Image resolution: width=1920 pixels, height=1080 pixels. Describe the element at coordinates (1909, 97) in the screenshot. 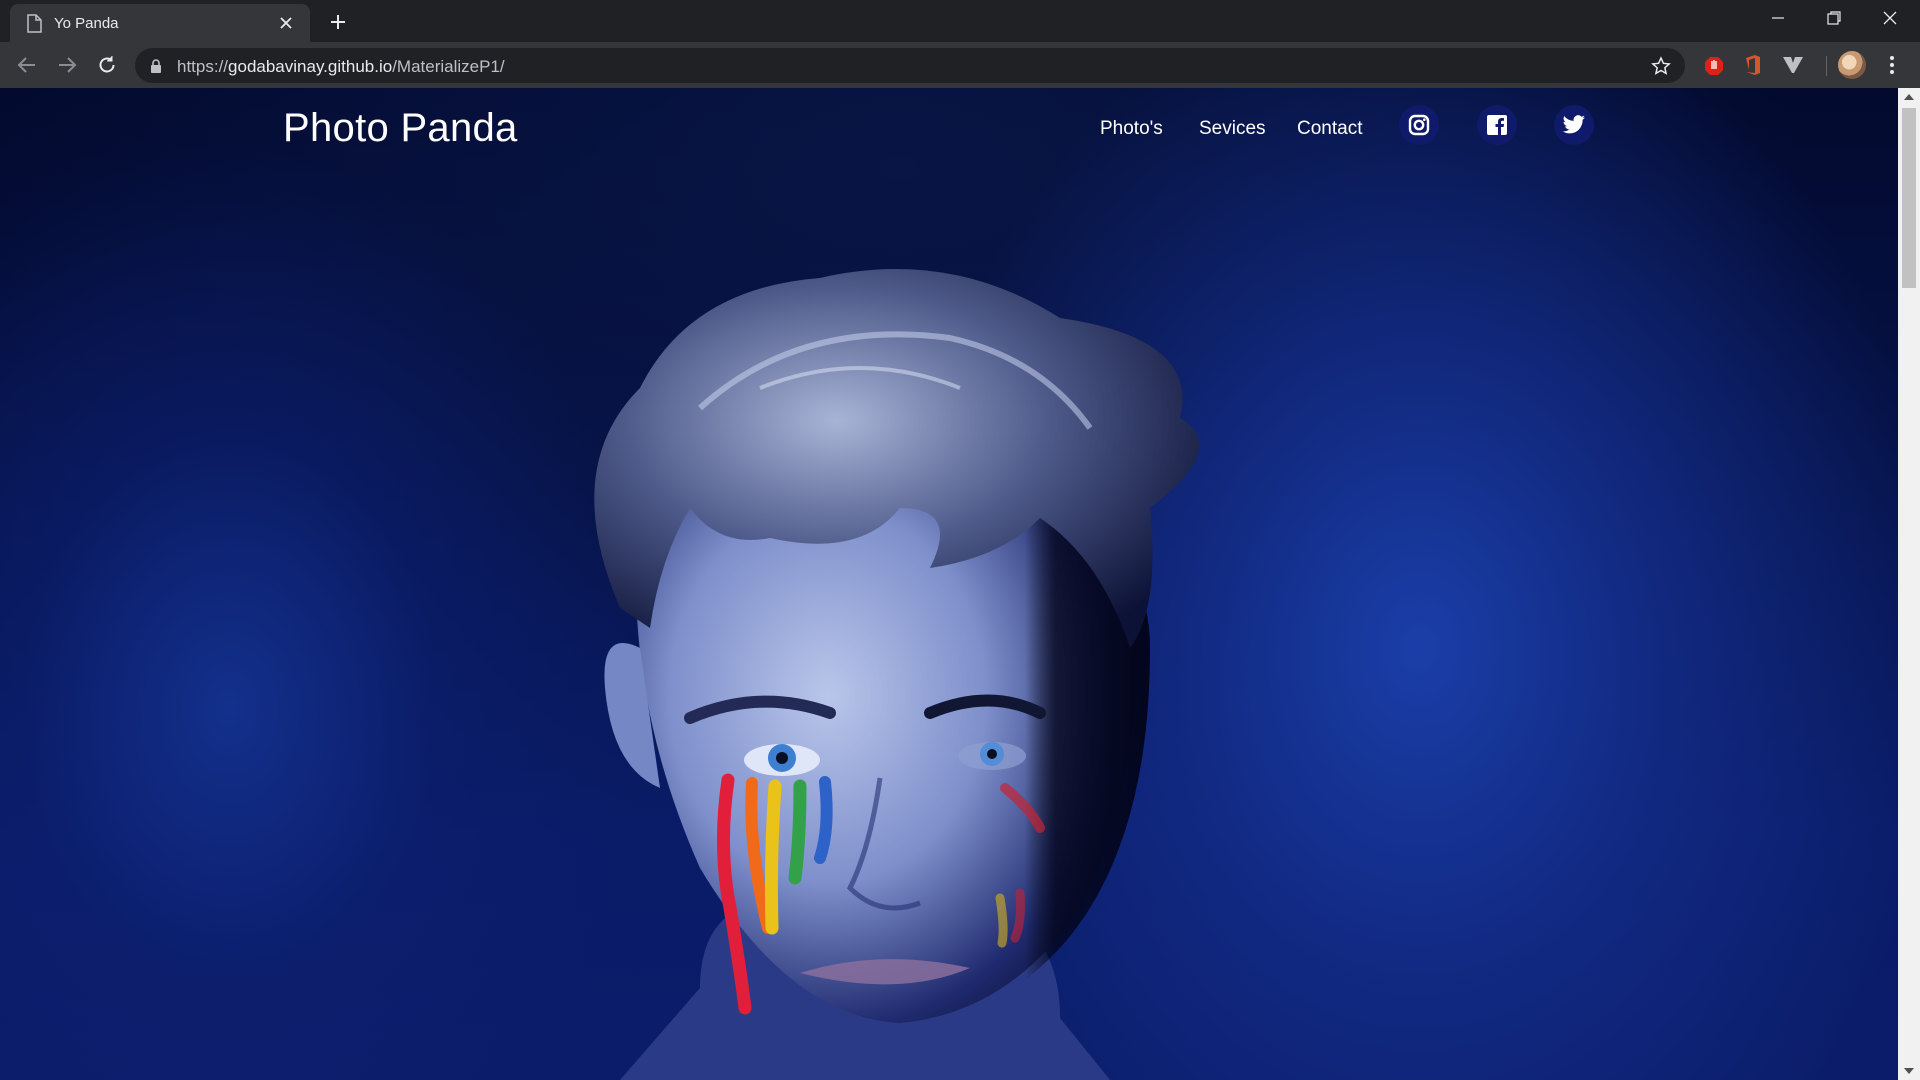

I see `scroll-up-arrow-icon` at that location.